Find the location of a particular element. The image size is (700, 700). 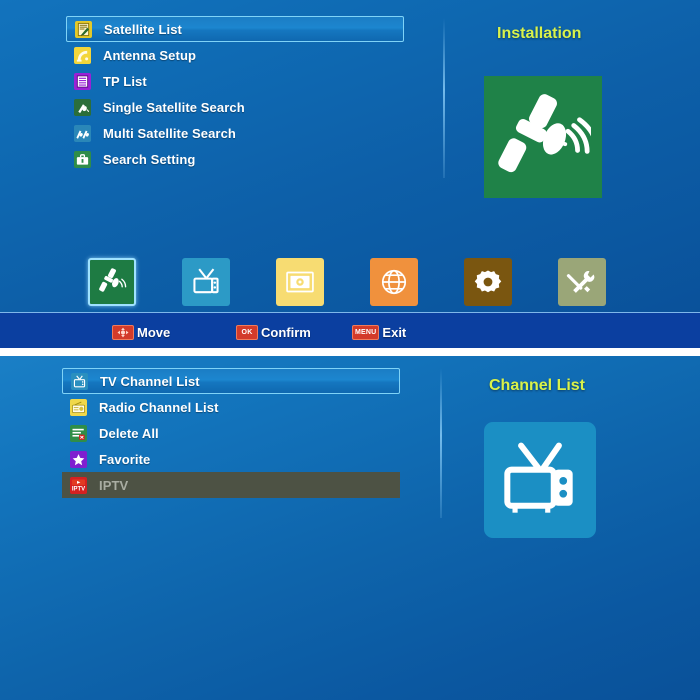

menu-item-multi-satellite-search: Multi Satellite Search is located at coordinates (235, 133).